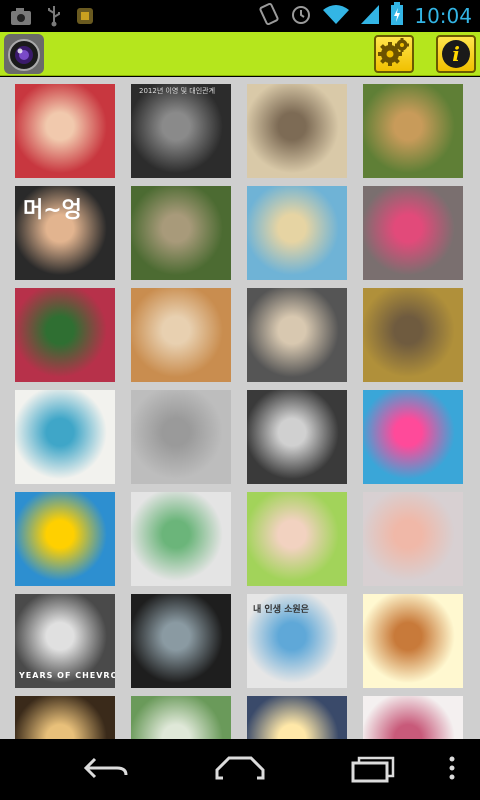  I want to click on rotation-lock-icon, so click(269, 16).